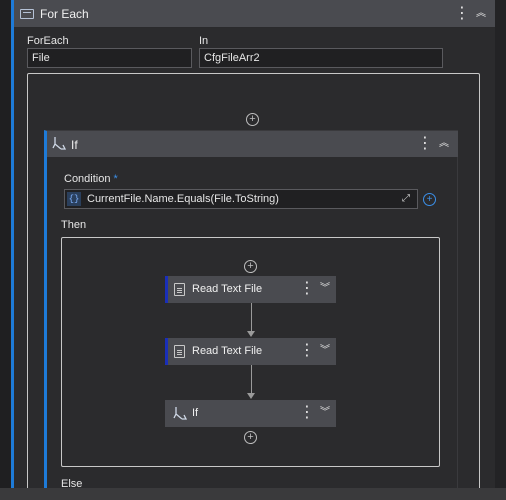 This screenshot has width=506, height=500. Describe the element at coordinates (195, 413) in the screenshot. I see `activity-label: If` at that location.